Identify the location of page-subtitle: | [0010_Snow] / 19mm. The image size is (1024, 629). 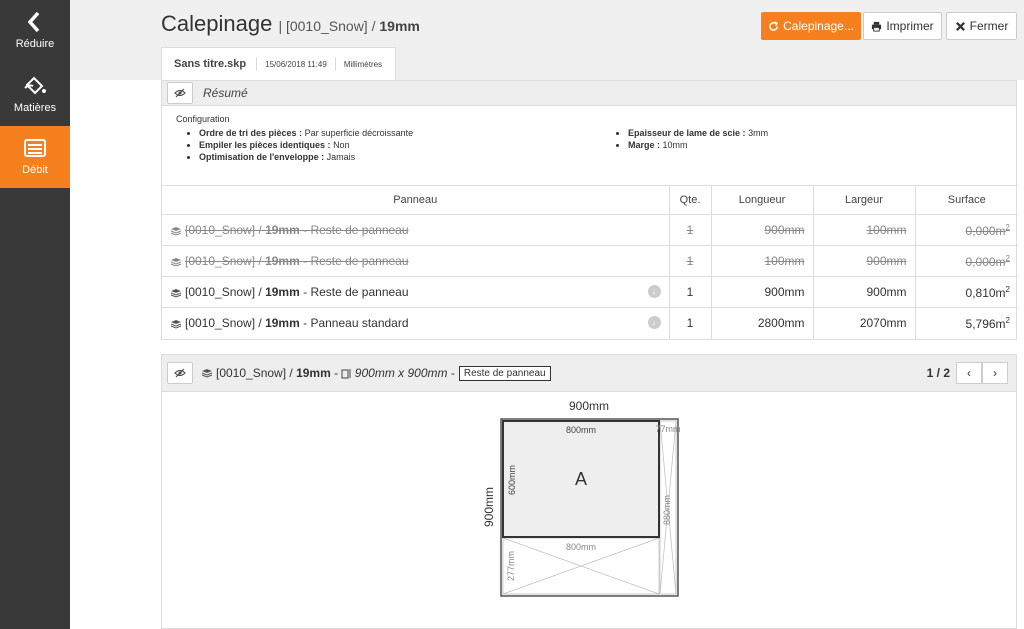
(348, 26).